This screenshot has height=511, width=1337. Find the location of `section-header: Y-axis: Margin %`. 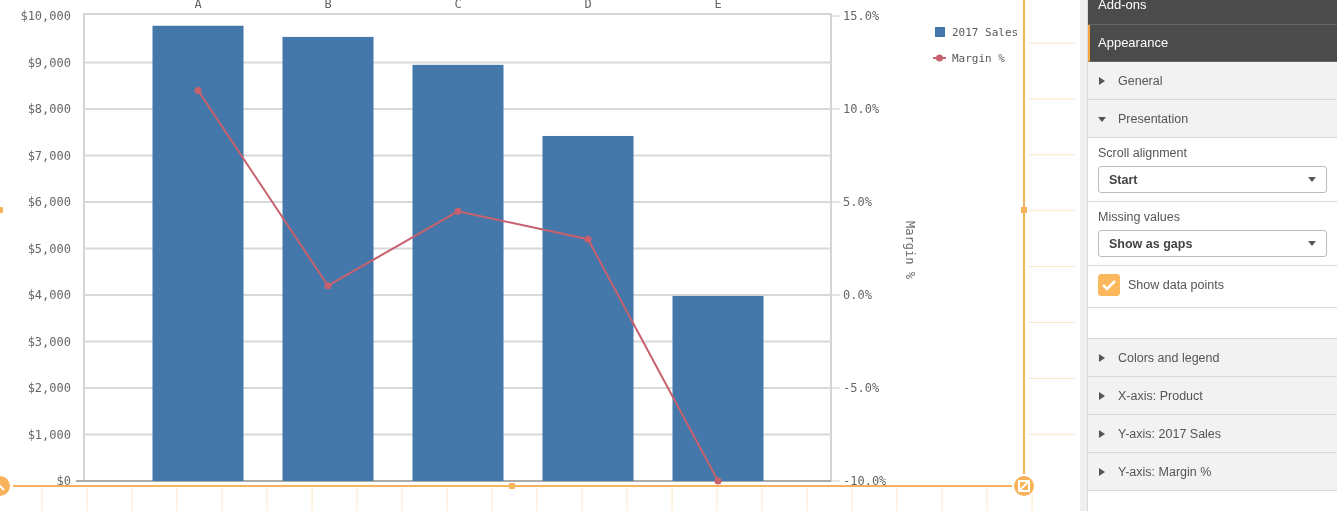

section-header: Y-axis: Margin % is located at coordinates (1212, 472).